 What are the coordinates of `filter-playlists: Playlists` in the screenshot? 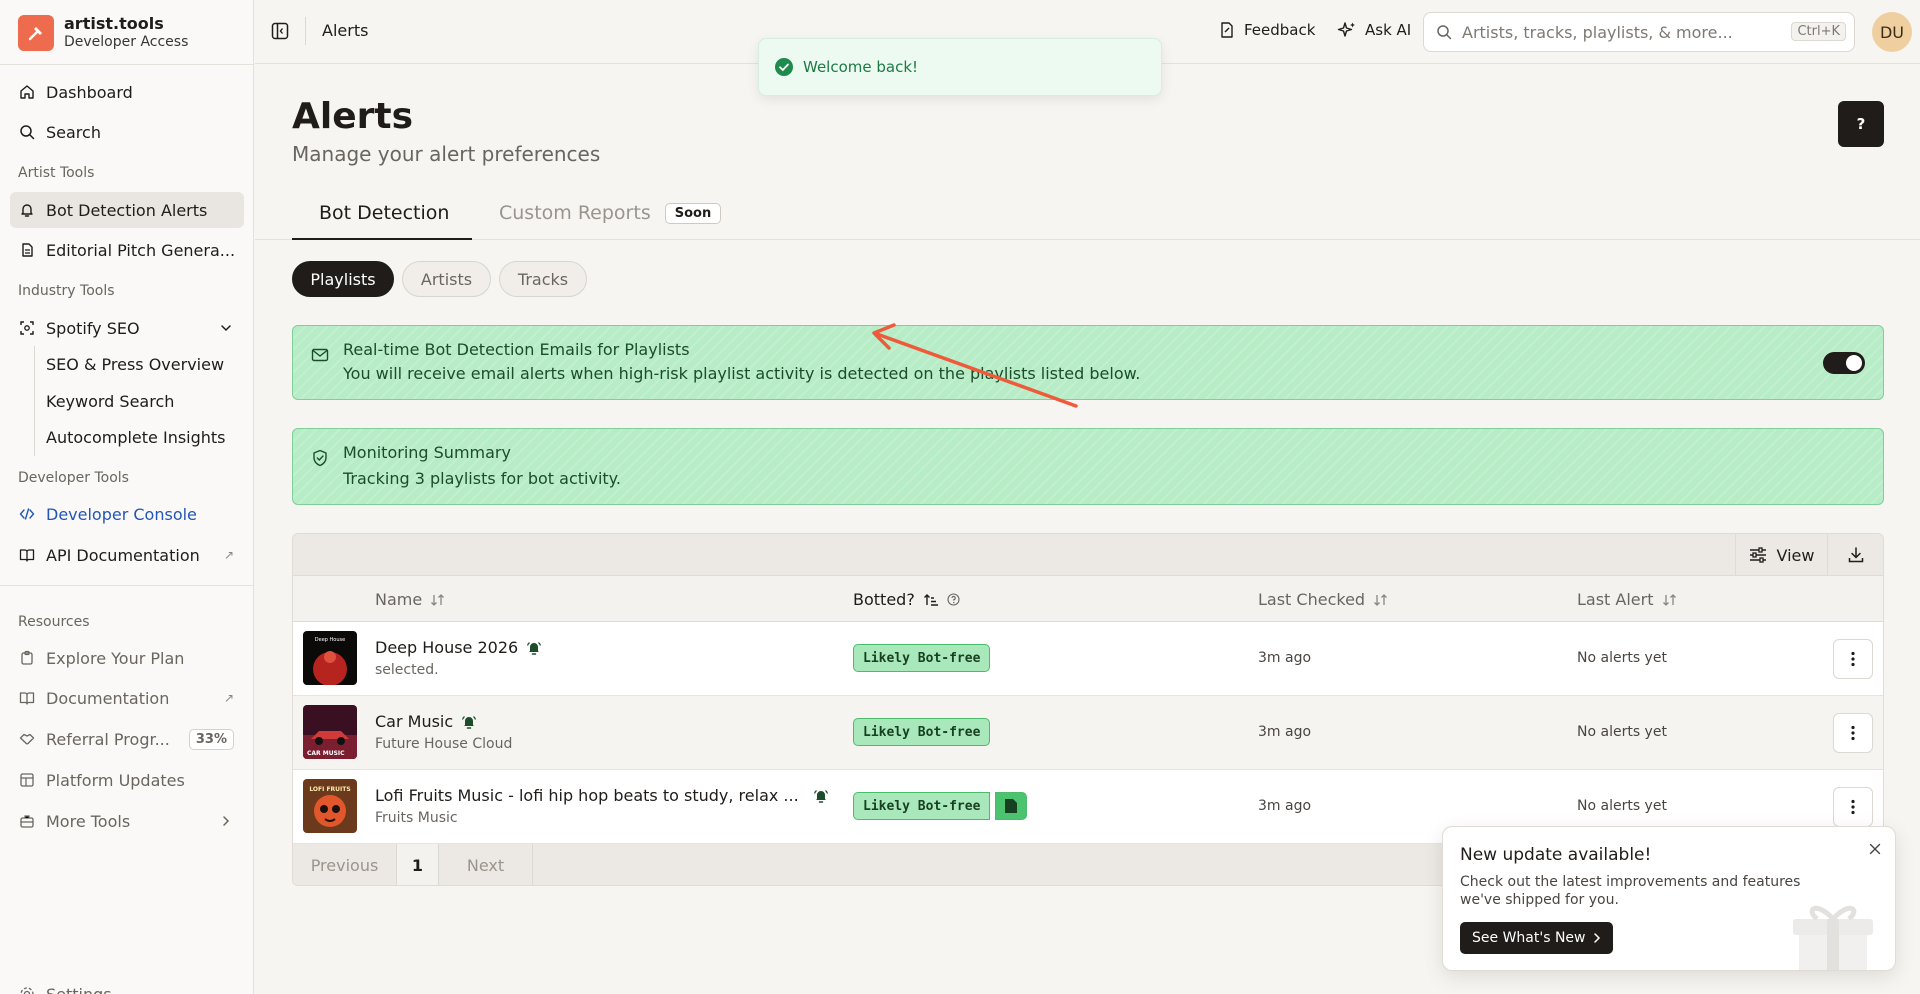 It's located at (343, 279).